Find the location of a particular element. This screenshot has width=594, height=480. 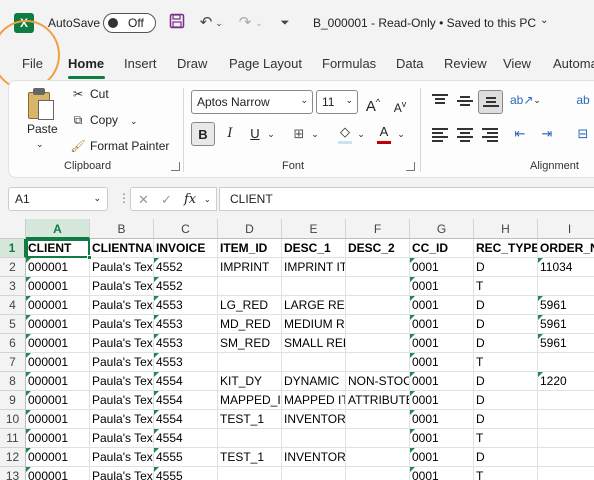

cell-f4 is located at coordinates (378, 305).